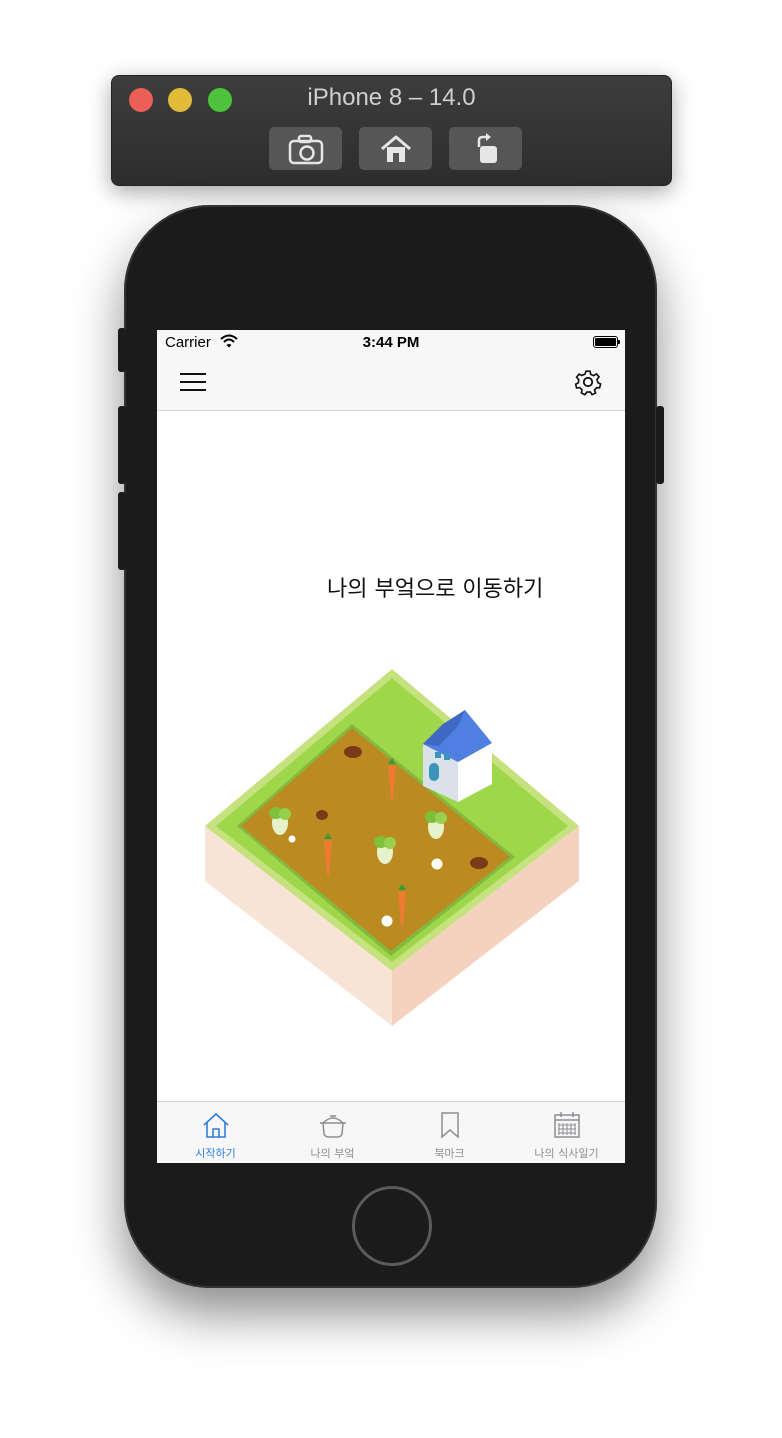 The image size is (782, 1438). I want to click on tab-bar: 시작하기 나의 부엌 북마크 나의 식사일기, so click(391, 1132).